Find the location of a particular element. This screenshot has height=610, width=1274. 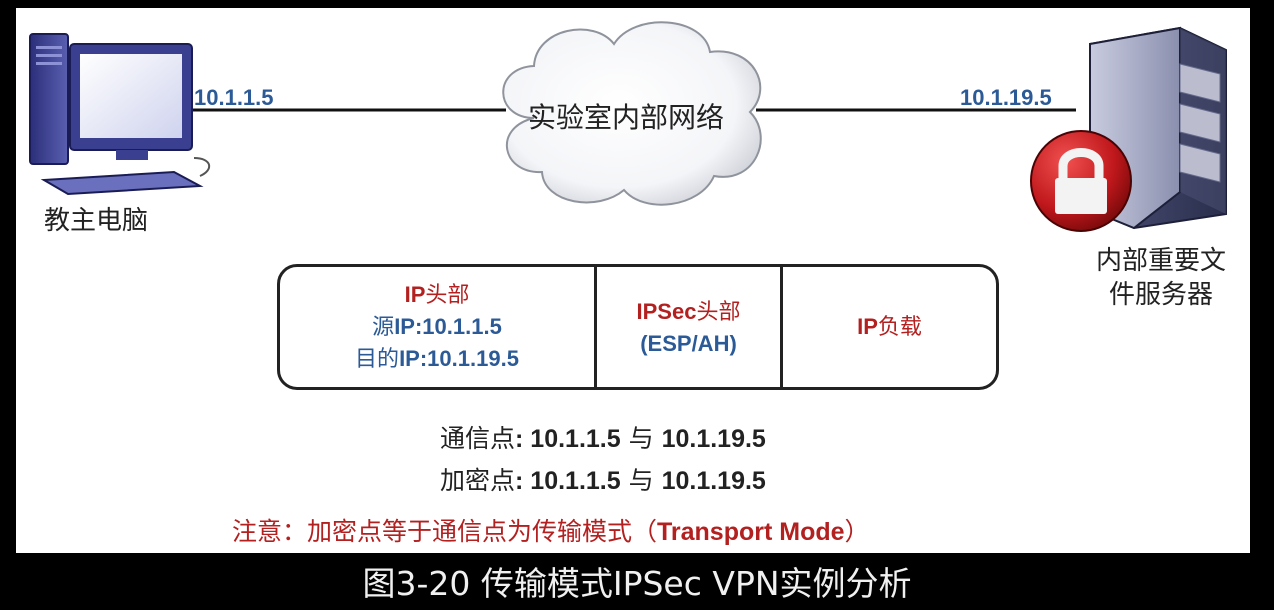

ip-header-source: 源IP:10.1.1.5 is located at coordinates (437, 327).